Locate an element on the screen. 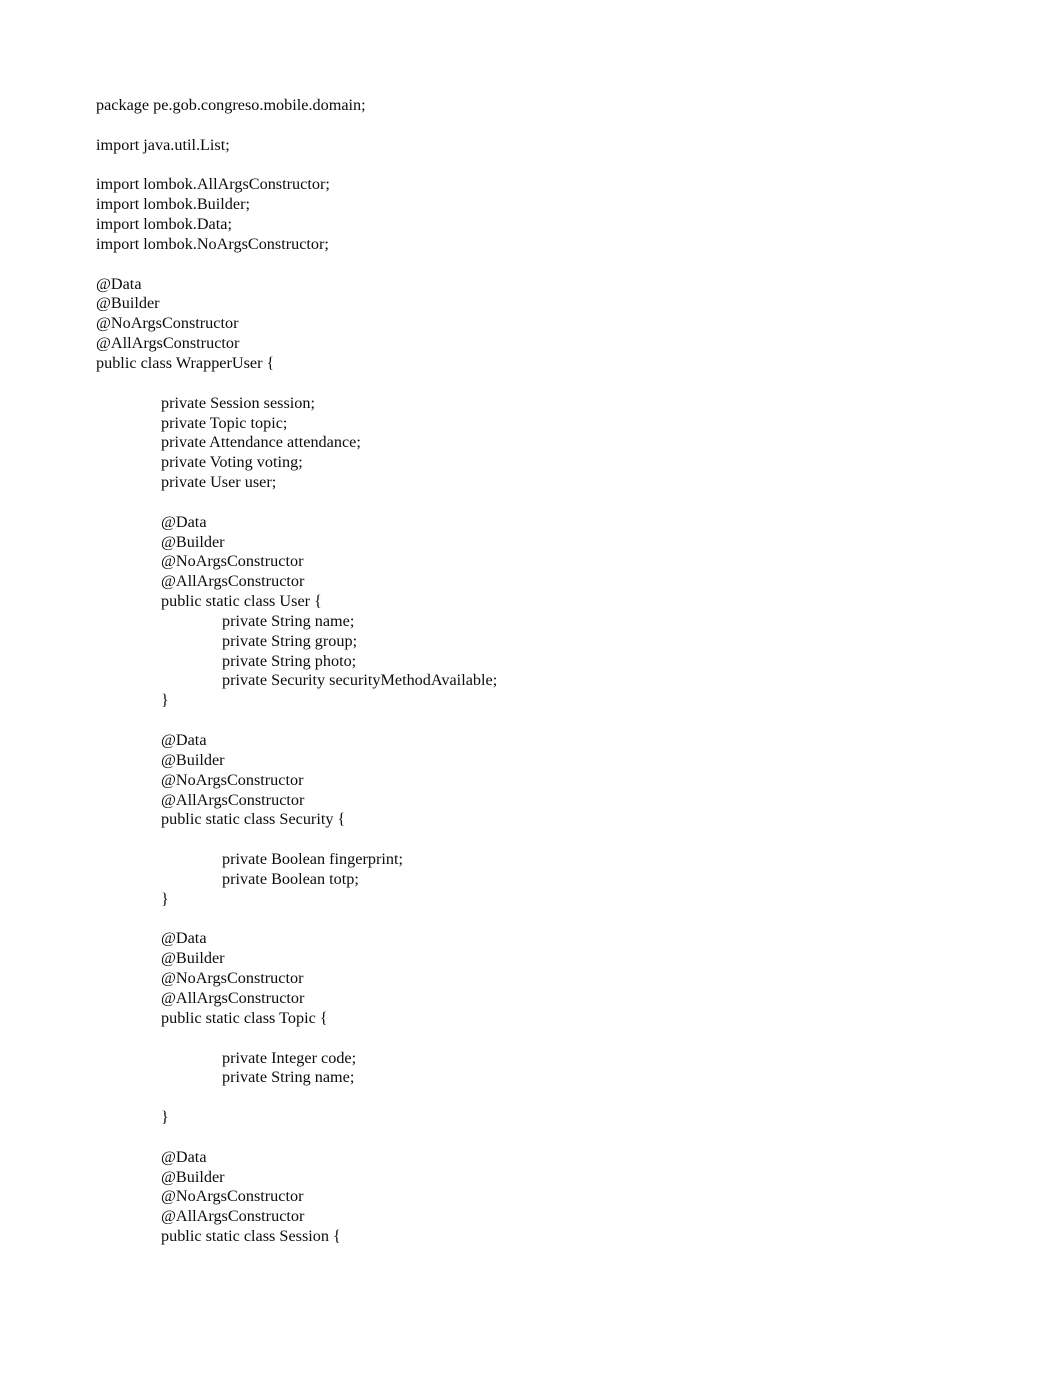 Image resolution: width=1062 pixels, height=1377 pixels. code-line: private User user; is located at coordinates (219, 482).